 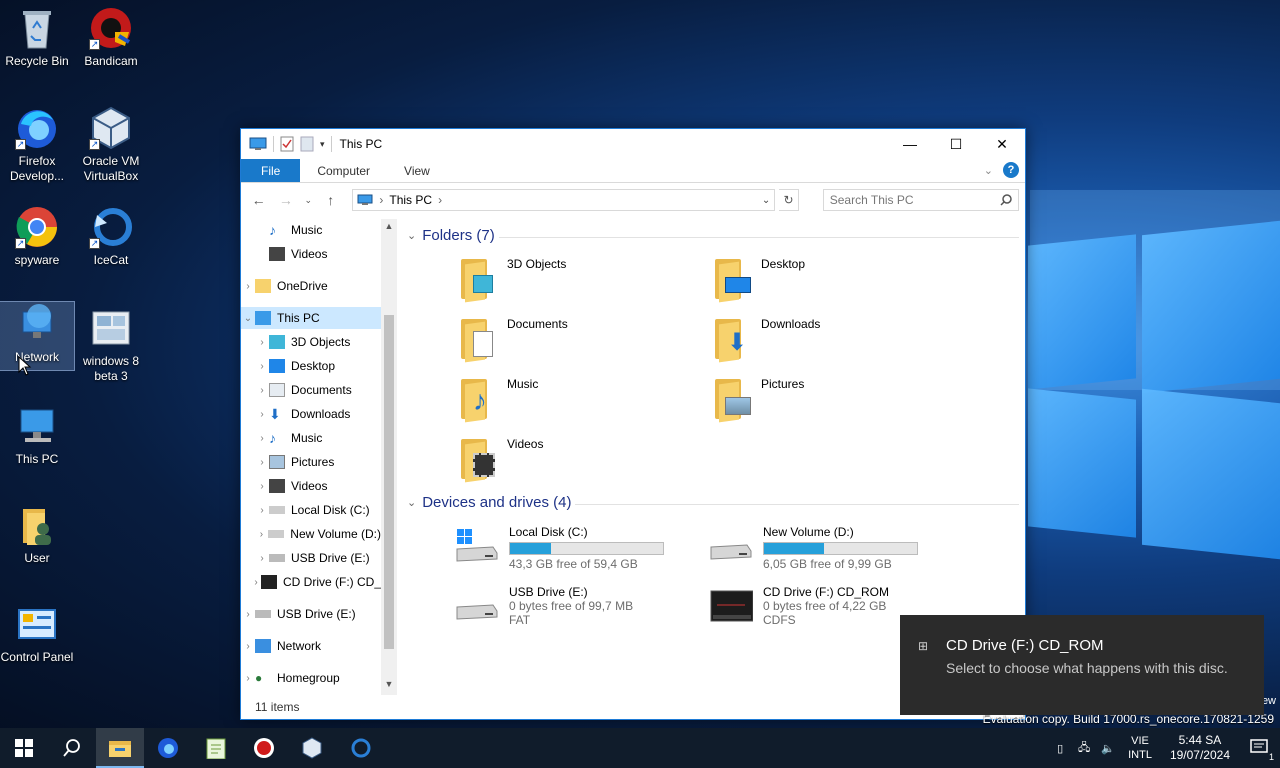 I want to click on nav-item-videos-2: › Videos, so click(x=311, y=486).